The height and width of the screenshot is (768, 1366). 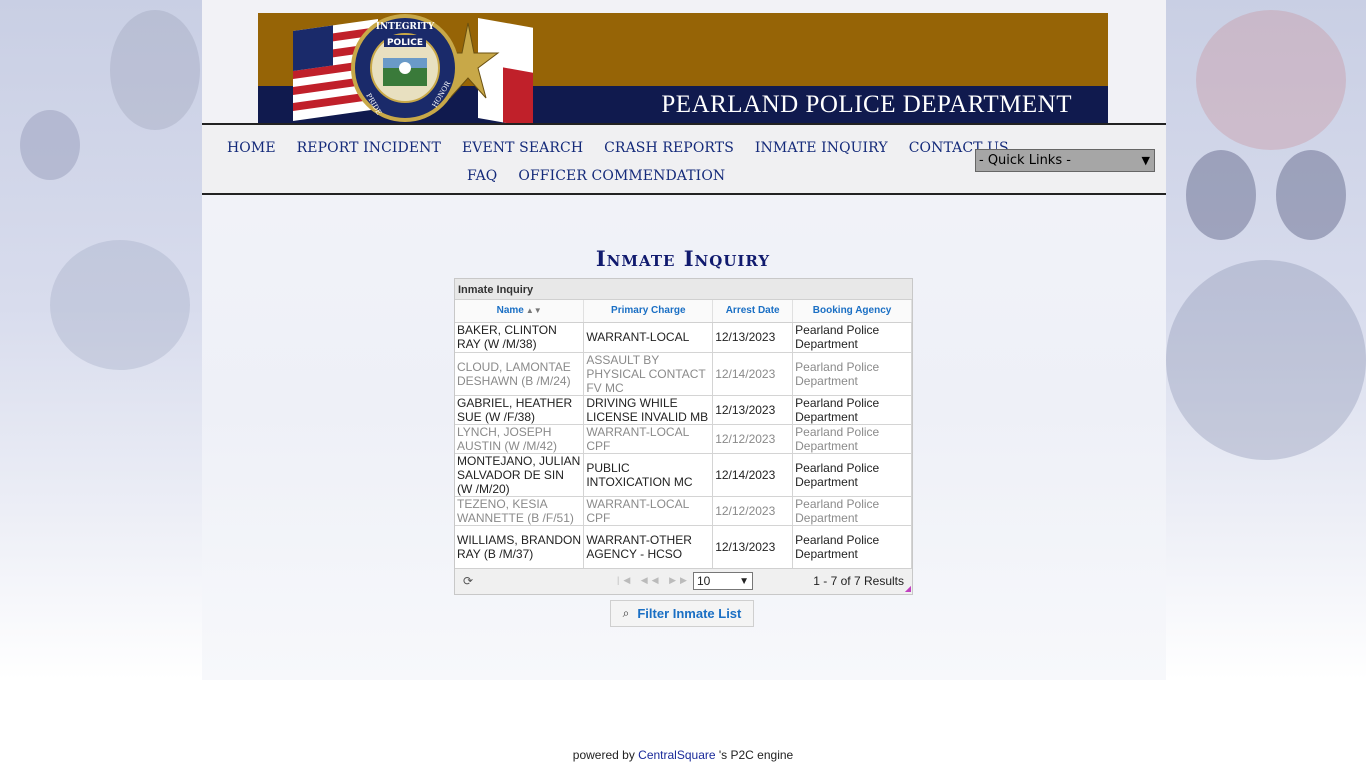 I want to click on search-icon: ⌕, so click(x=626, y=613).